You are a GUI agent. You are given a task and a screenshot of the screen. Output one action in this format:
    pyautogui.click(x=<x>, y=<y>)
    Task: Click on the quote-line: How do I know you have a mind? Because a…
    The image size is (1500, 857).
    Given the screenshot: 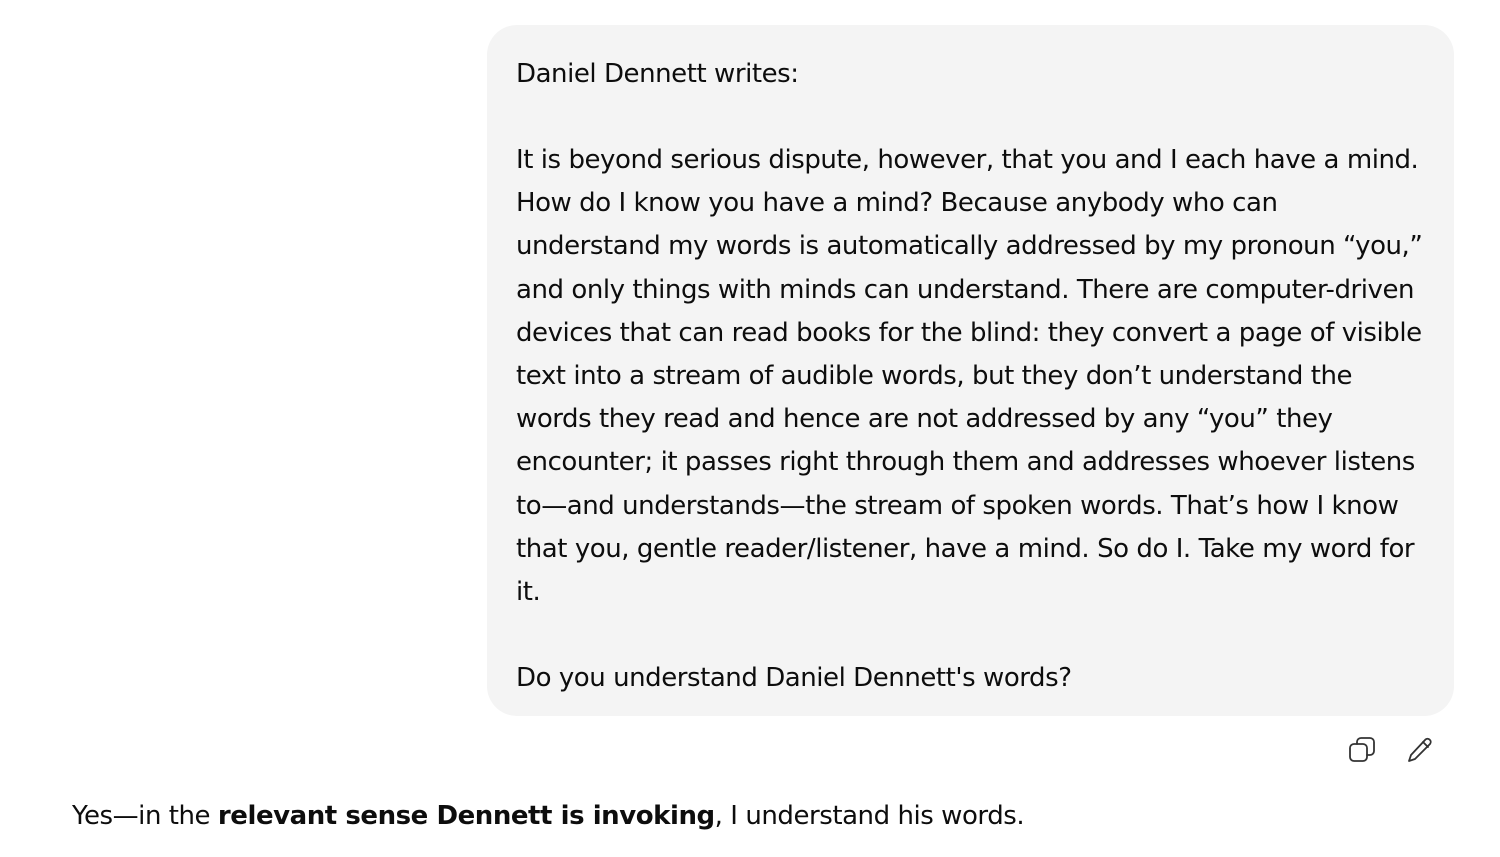 What is the action you would take?
    pyautogui.click(x=897, y=203)
    